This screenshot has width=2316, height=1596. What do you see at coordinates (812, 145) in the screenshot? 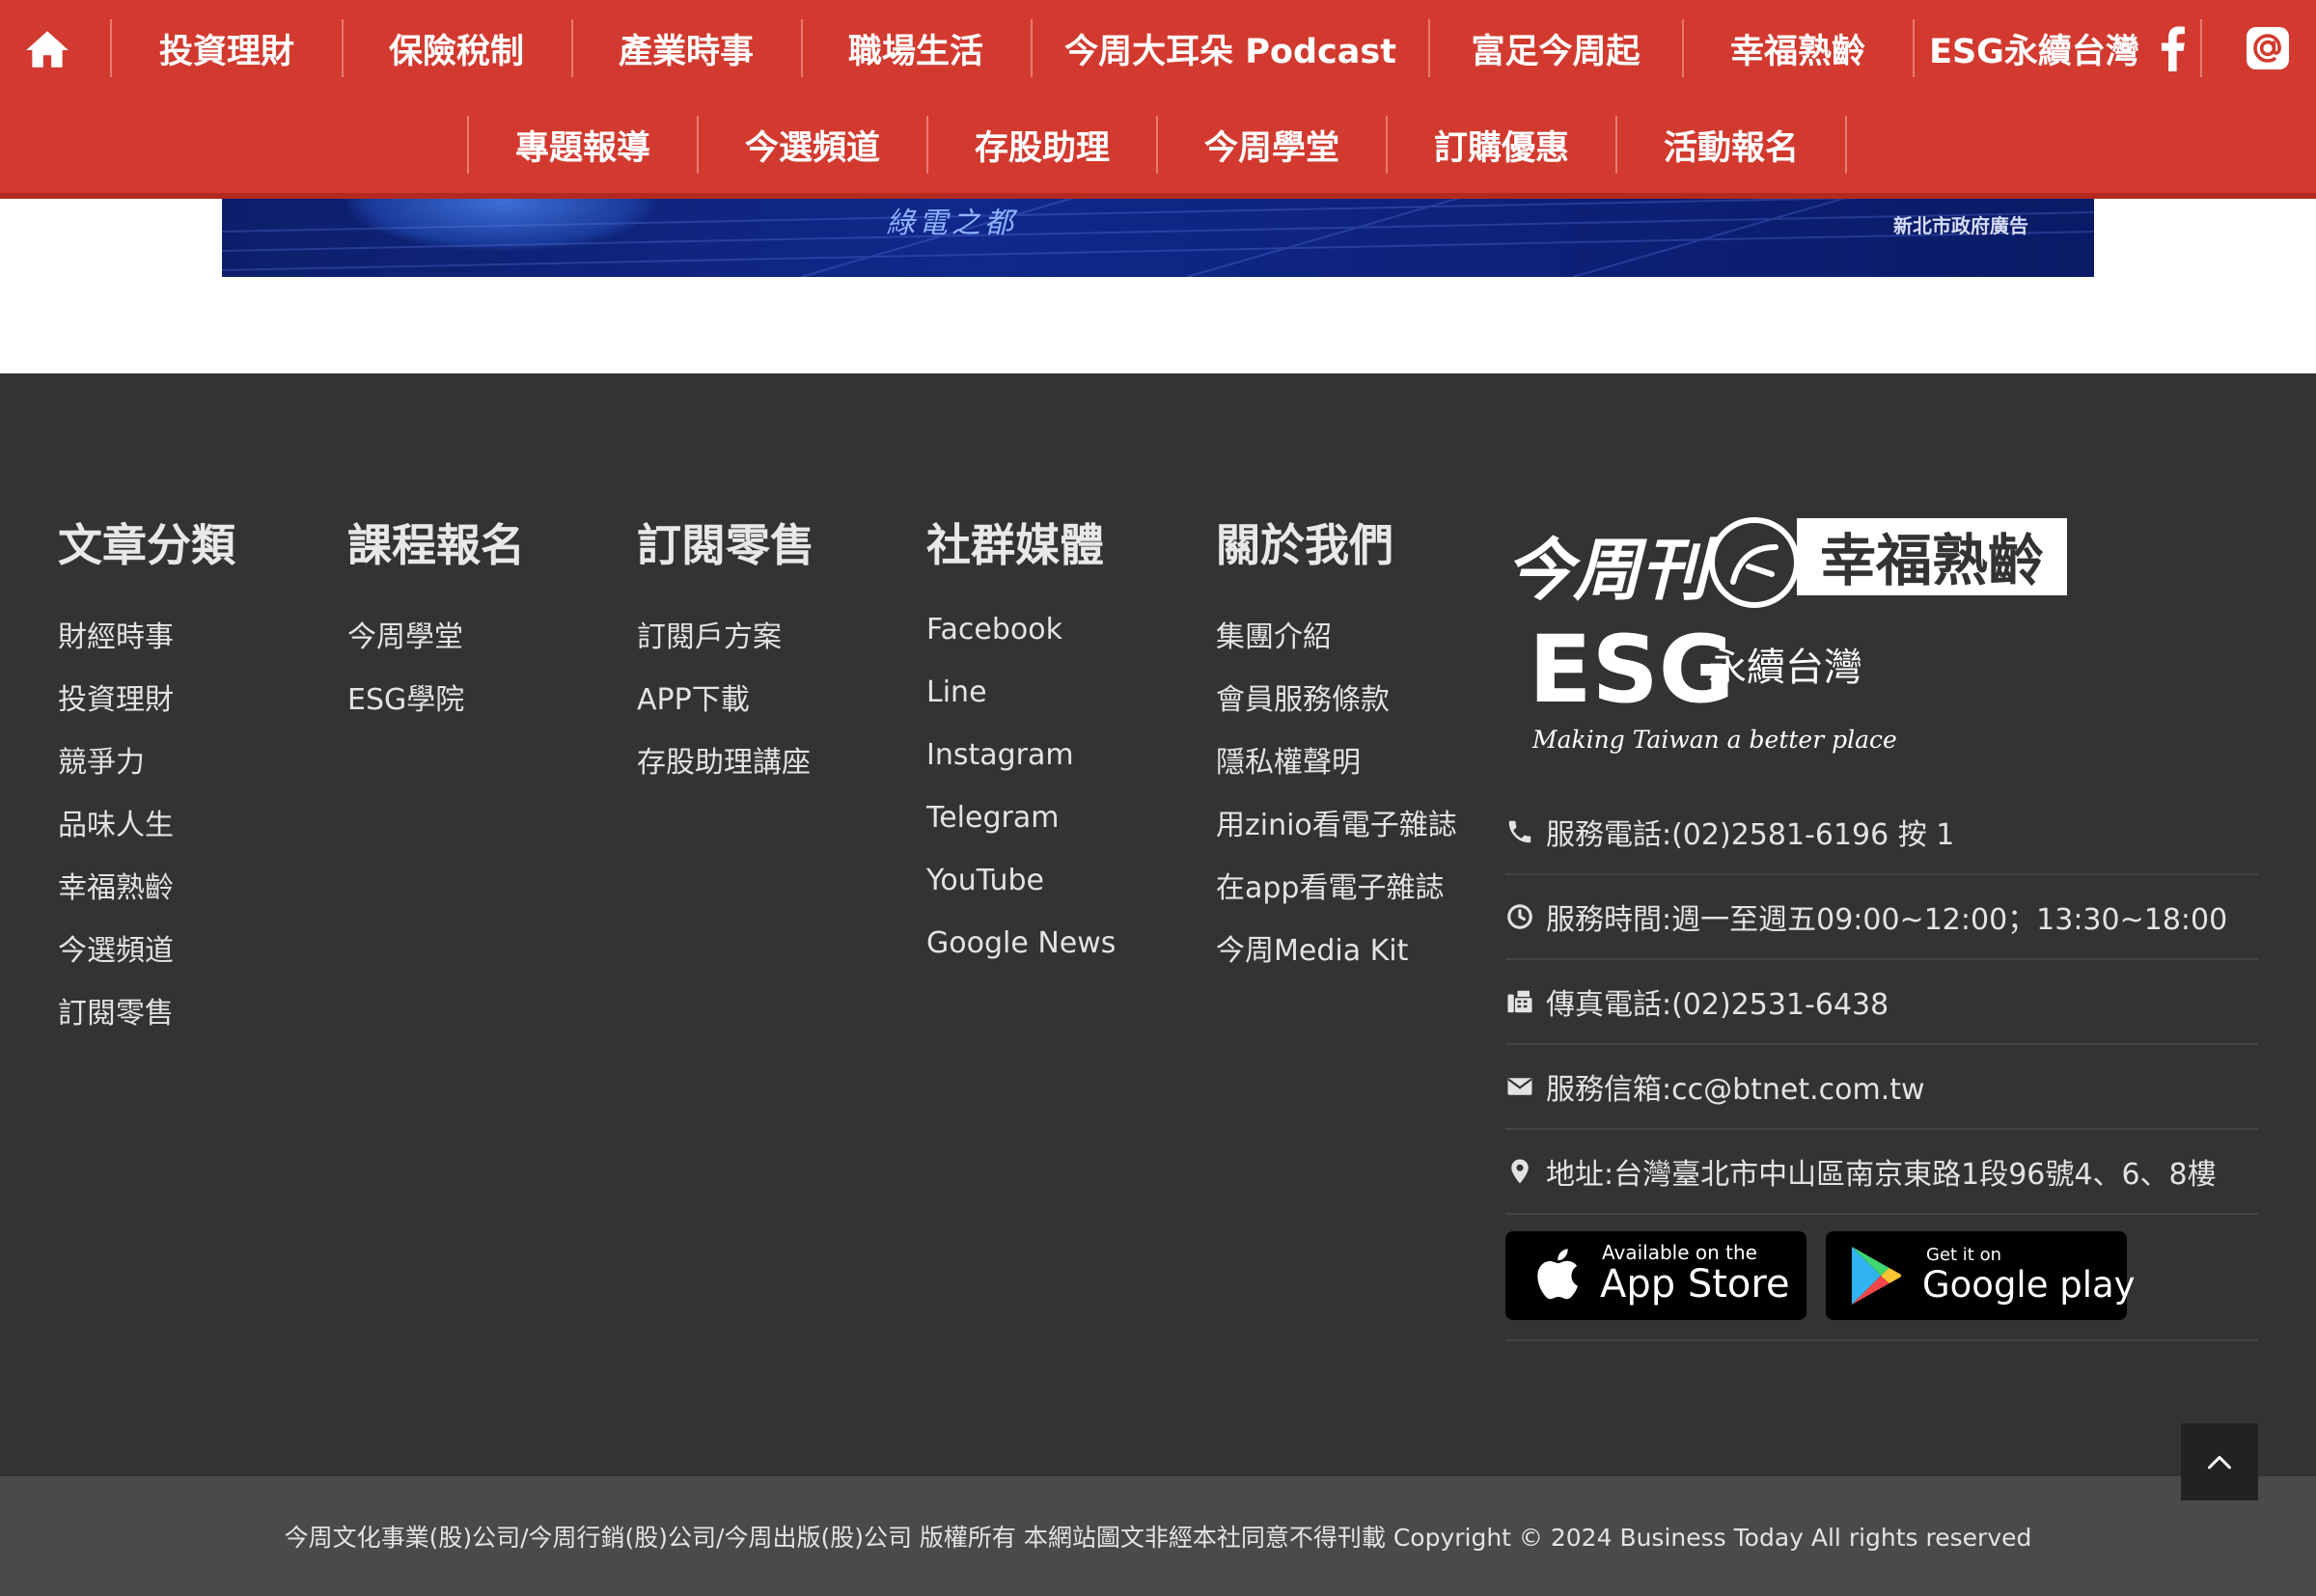
I see `nav-item-selected-channel: 今選頻道` at bounding box center [812, 145].